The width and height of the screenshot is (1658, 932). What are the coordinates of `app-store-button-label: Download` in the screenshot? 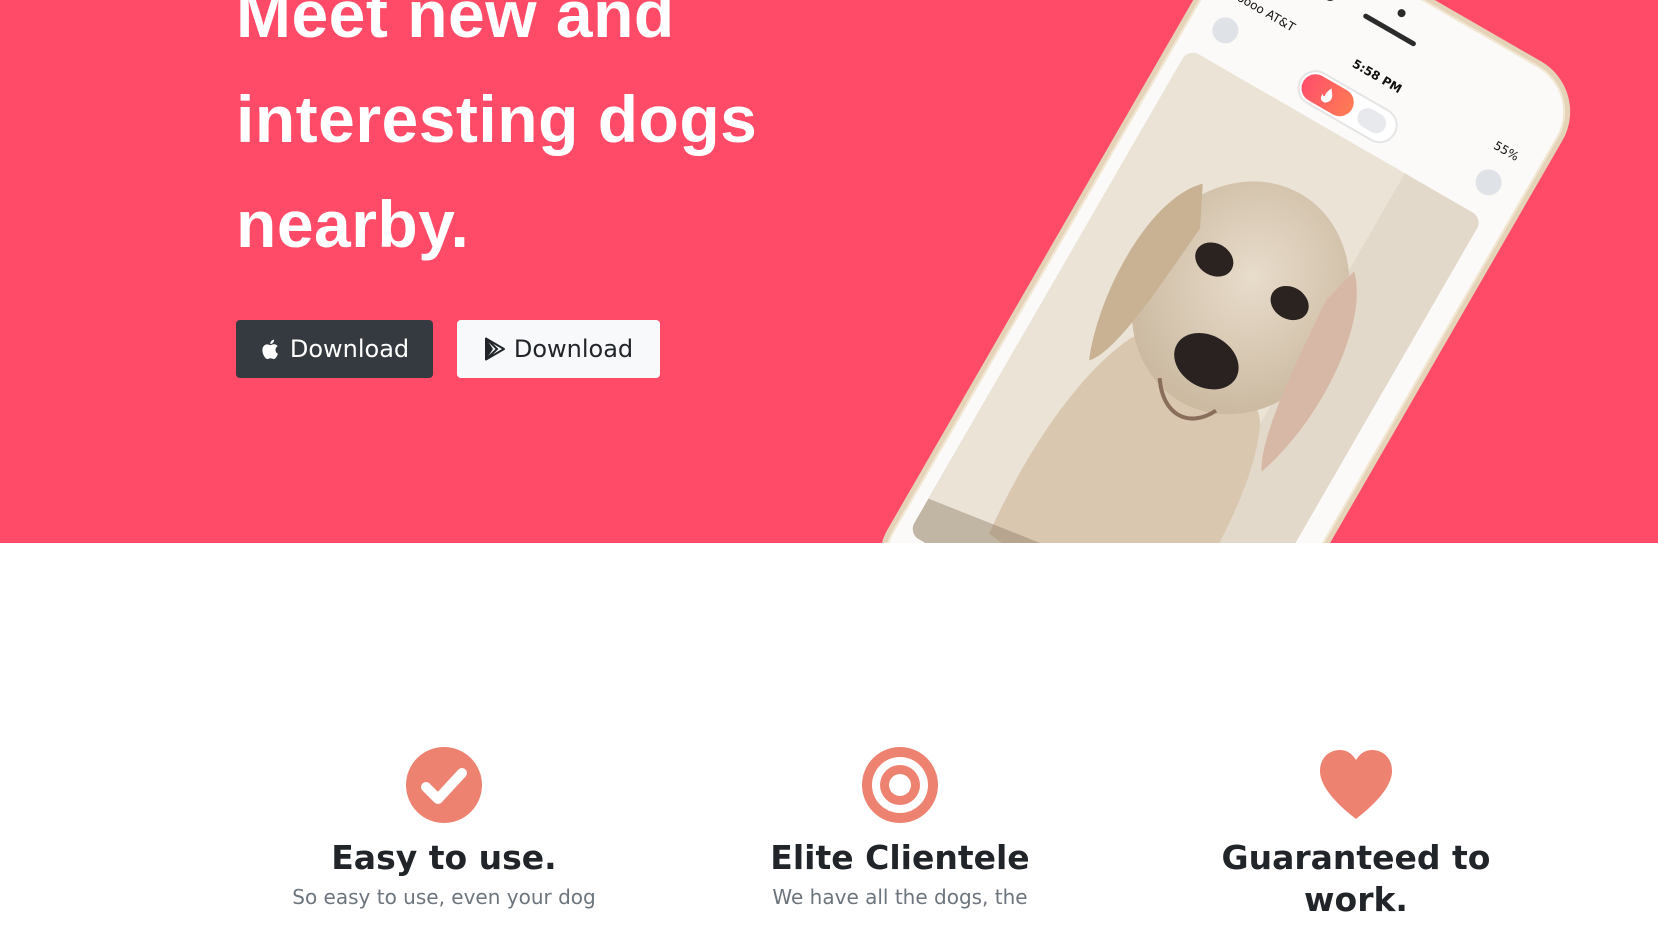 It's located at (349, 349).